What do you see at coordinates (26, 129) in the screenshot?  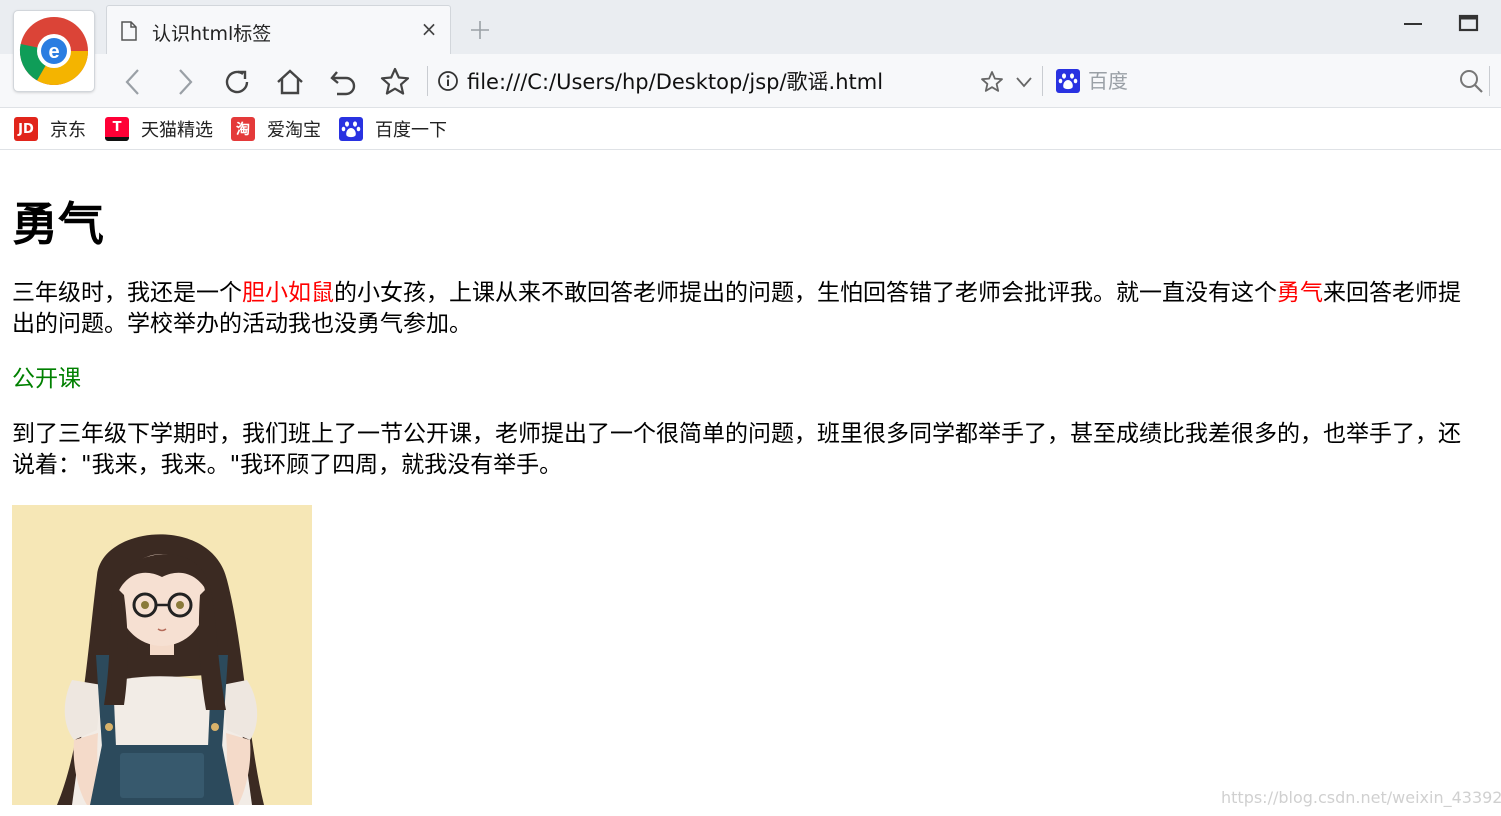 I see `jd-icon: JD` at bounding box center [26, 129].